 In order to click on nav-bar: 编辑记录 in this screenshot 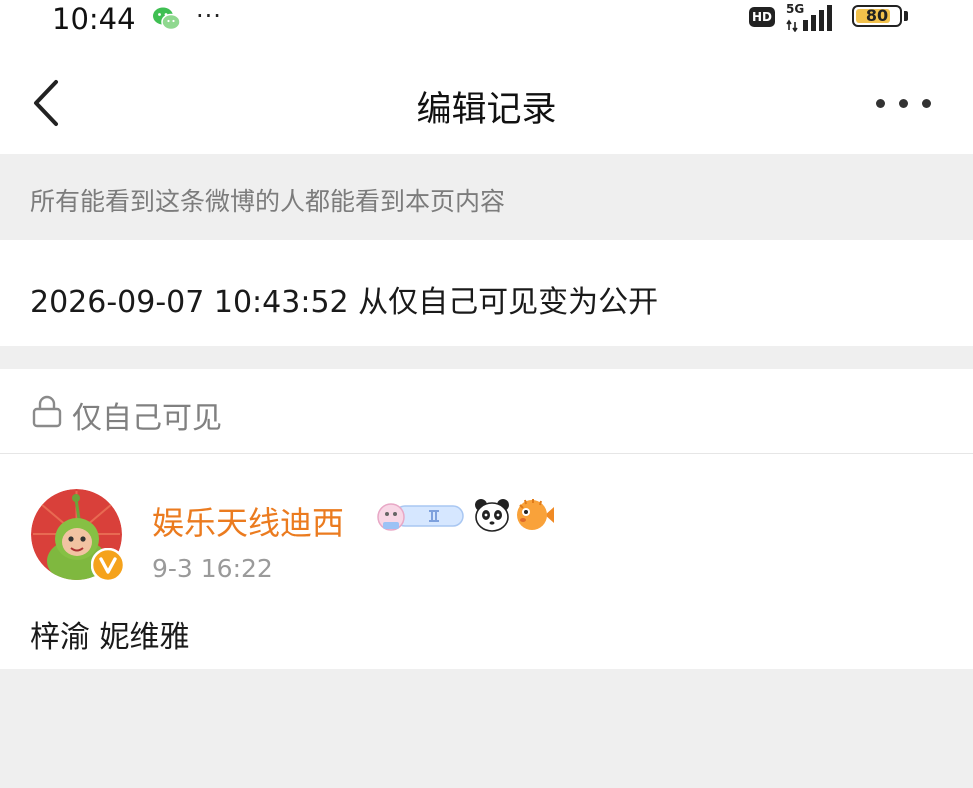, I will do `click(486, 102)`.